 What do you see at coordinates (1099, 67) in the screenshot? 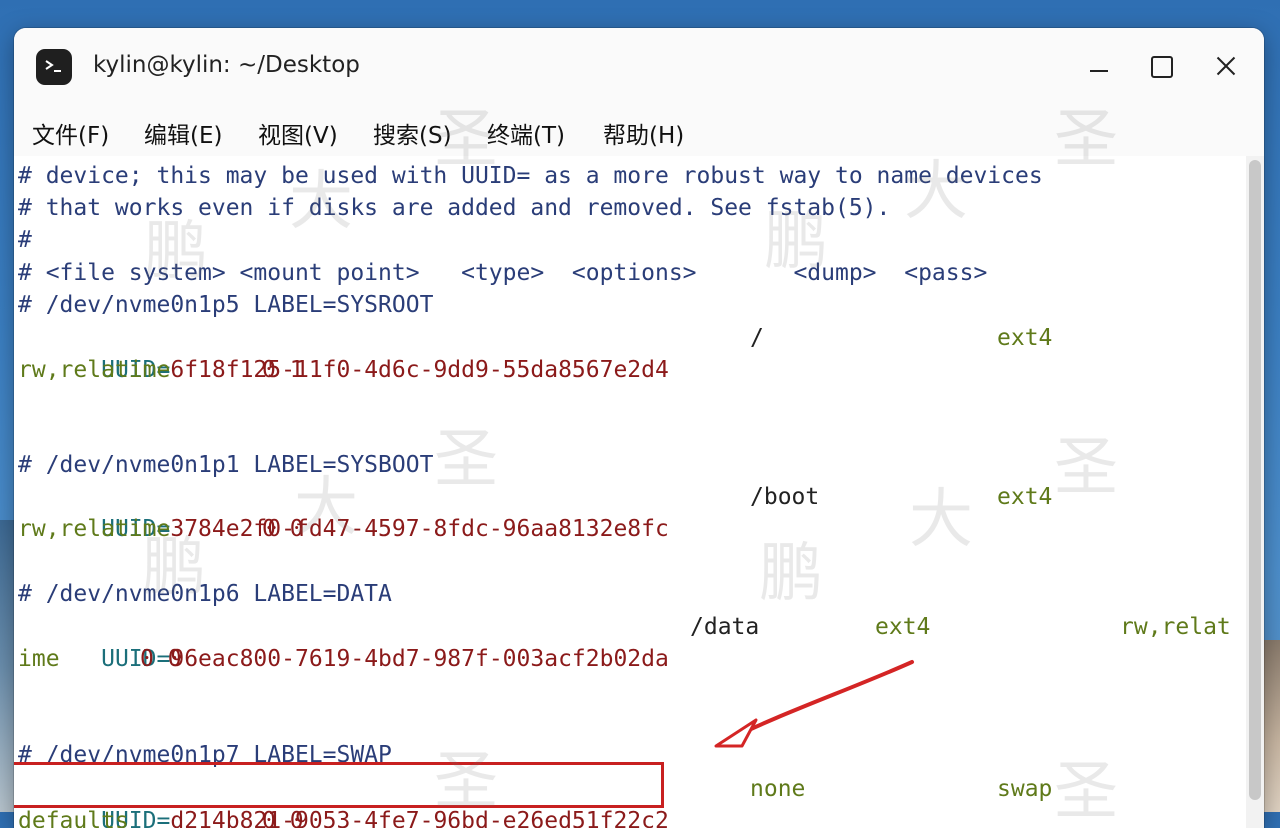
I see `minimize-button` at bounding box center [1099, 67].